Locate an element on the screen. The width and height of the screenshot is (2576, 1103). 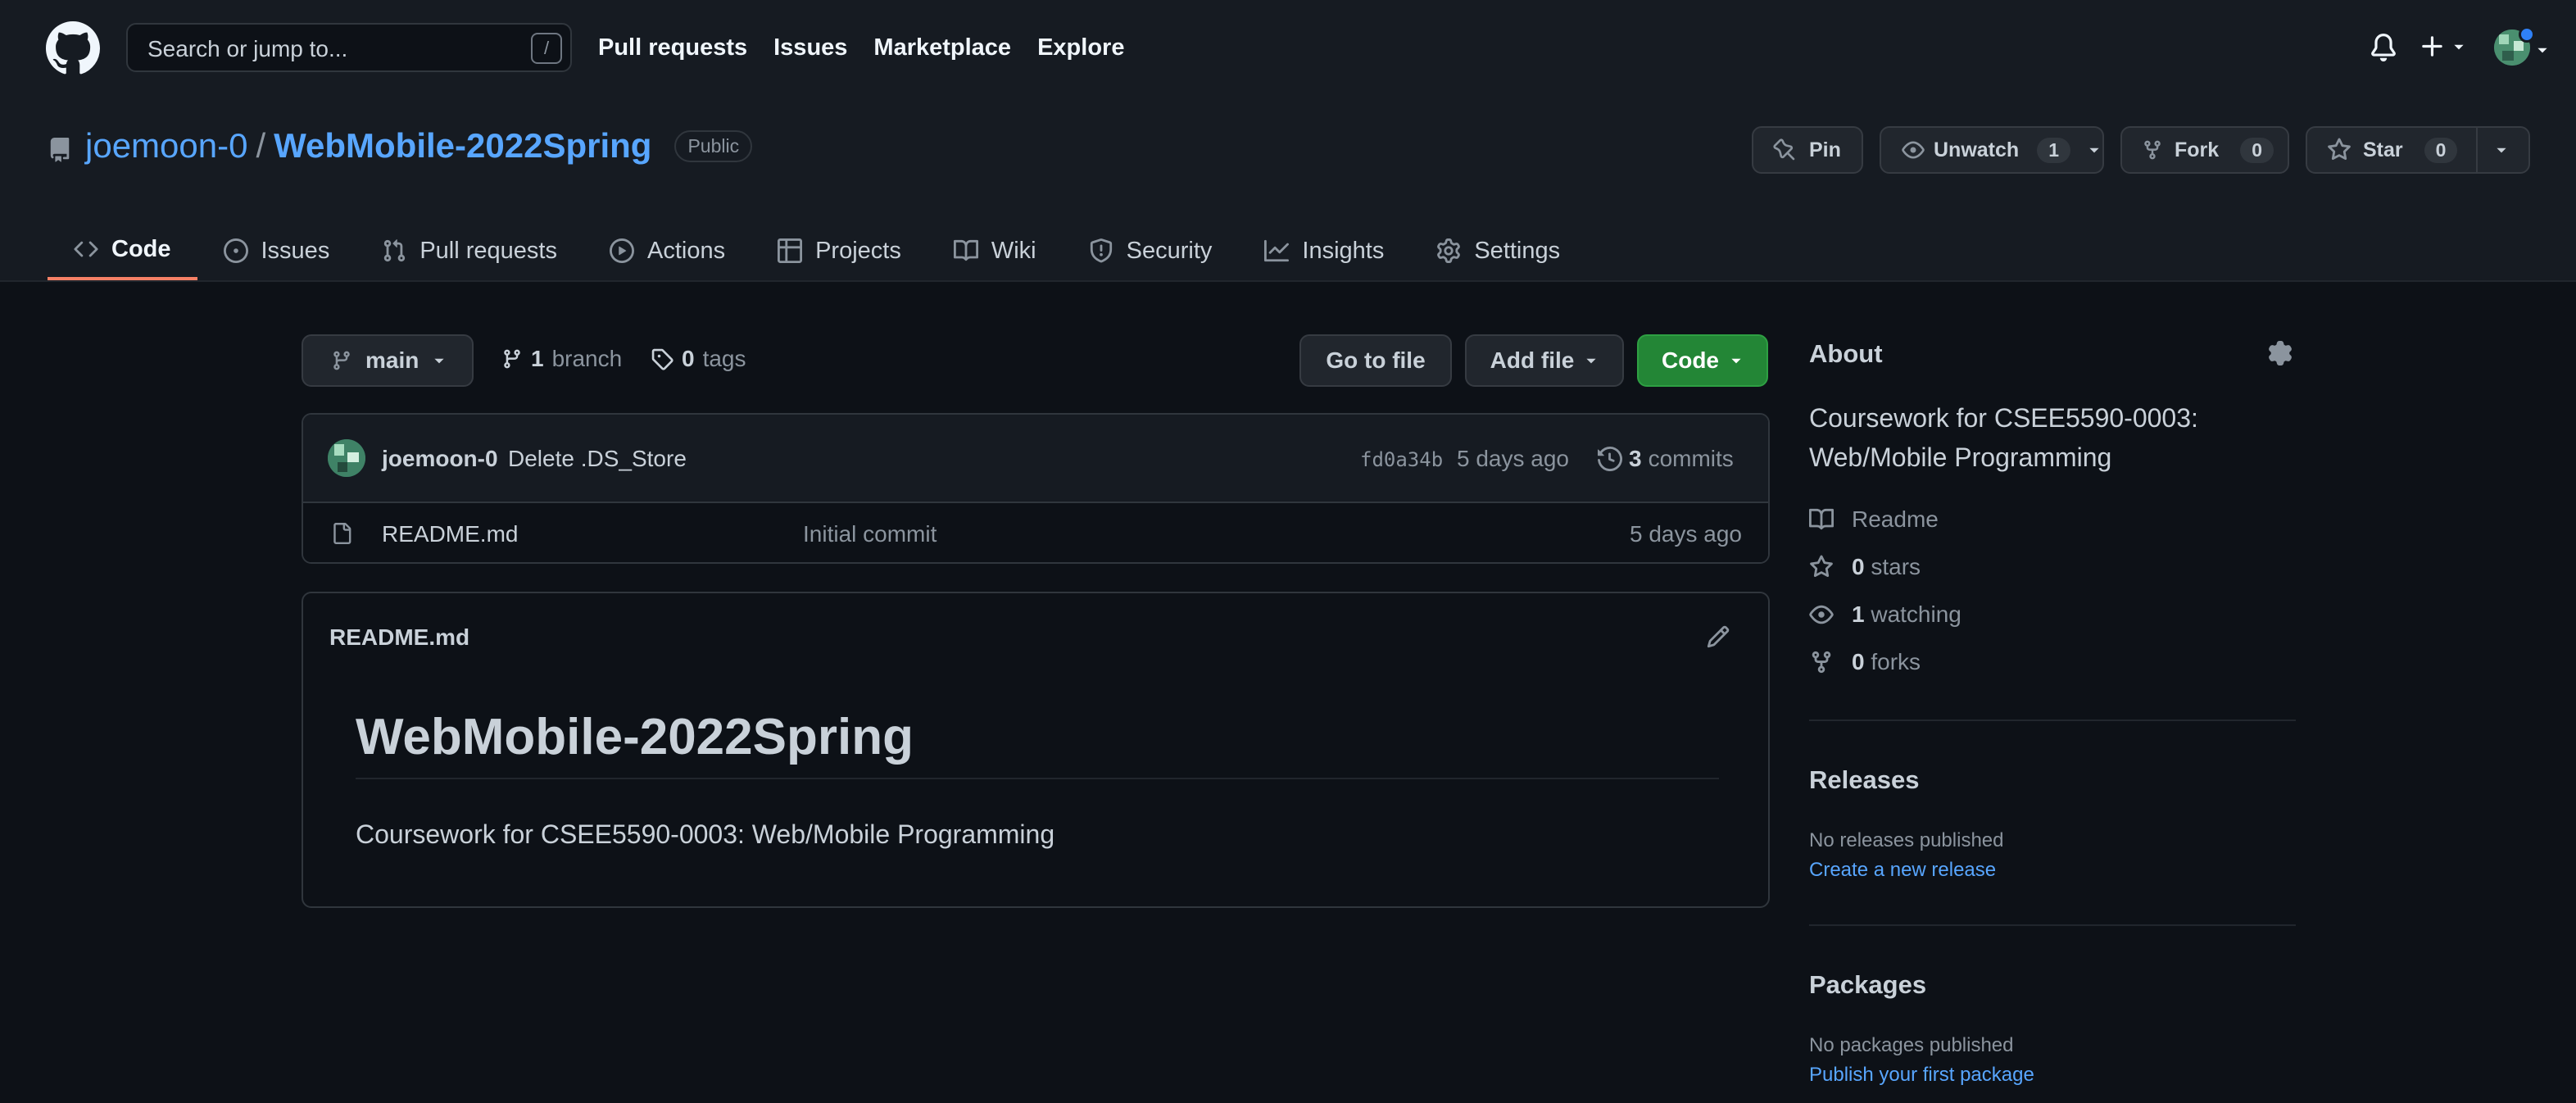
commit-count: 3 is located at coordinates (1635, 458).